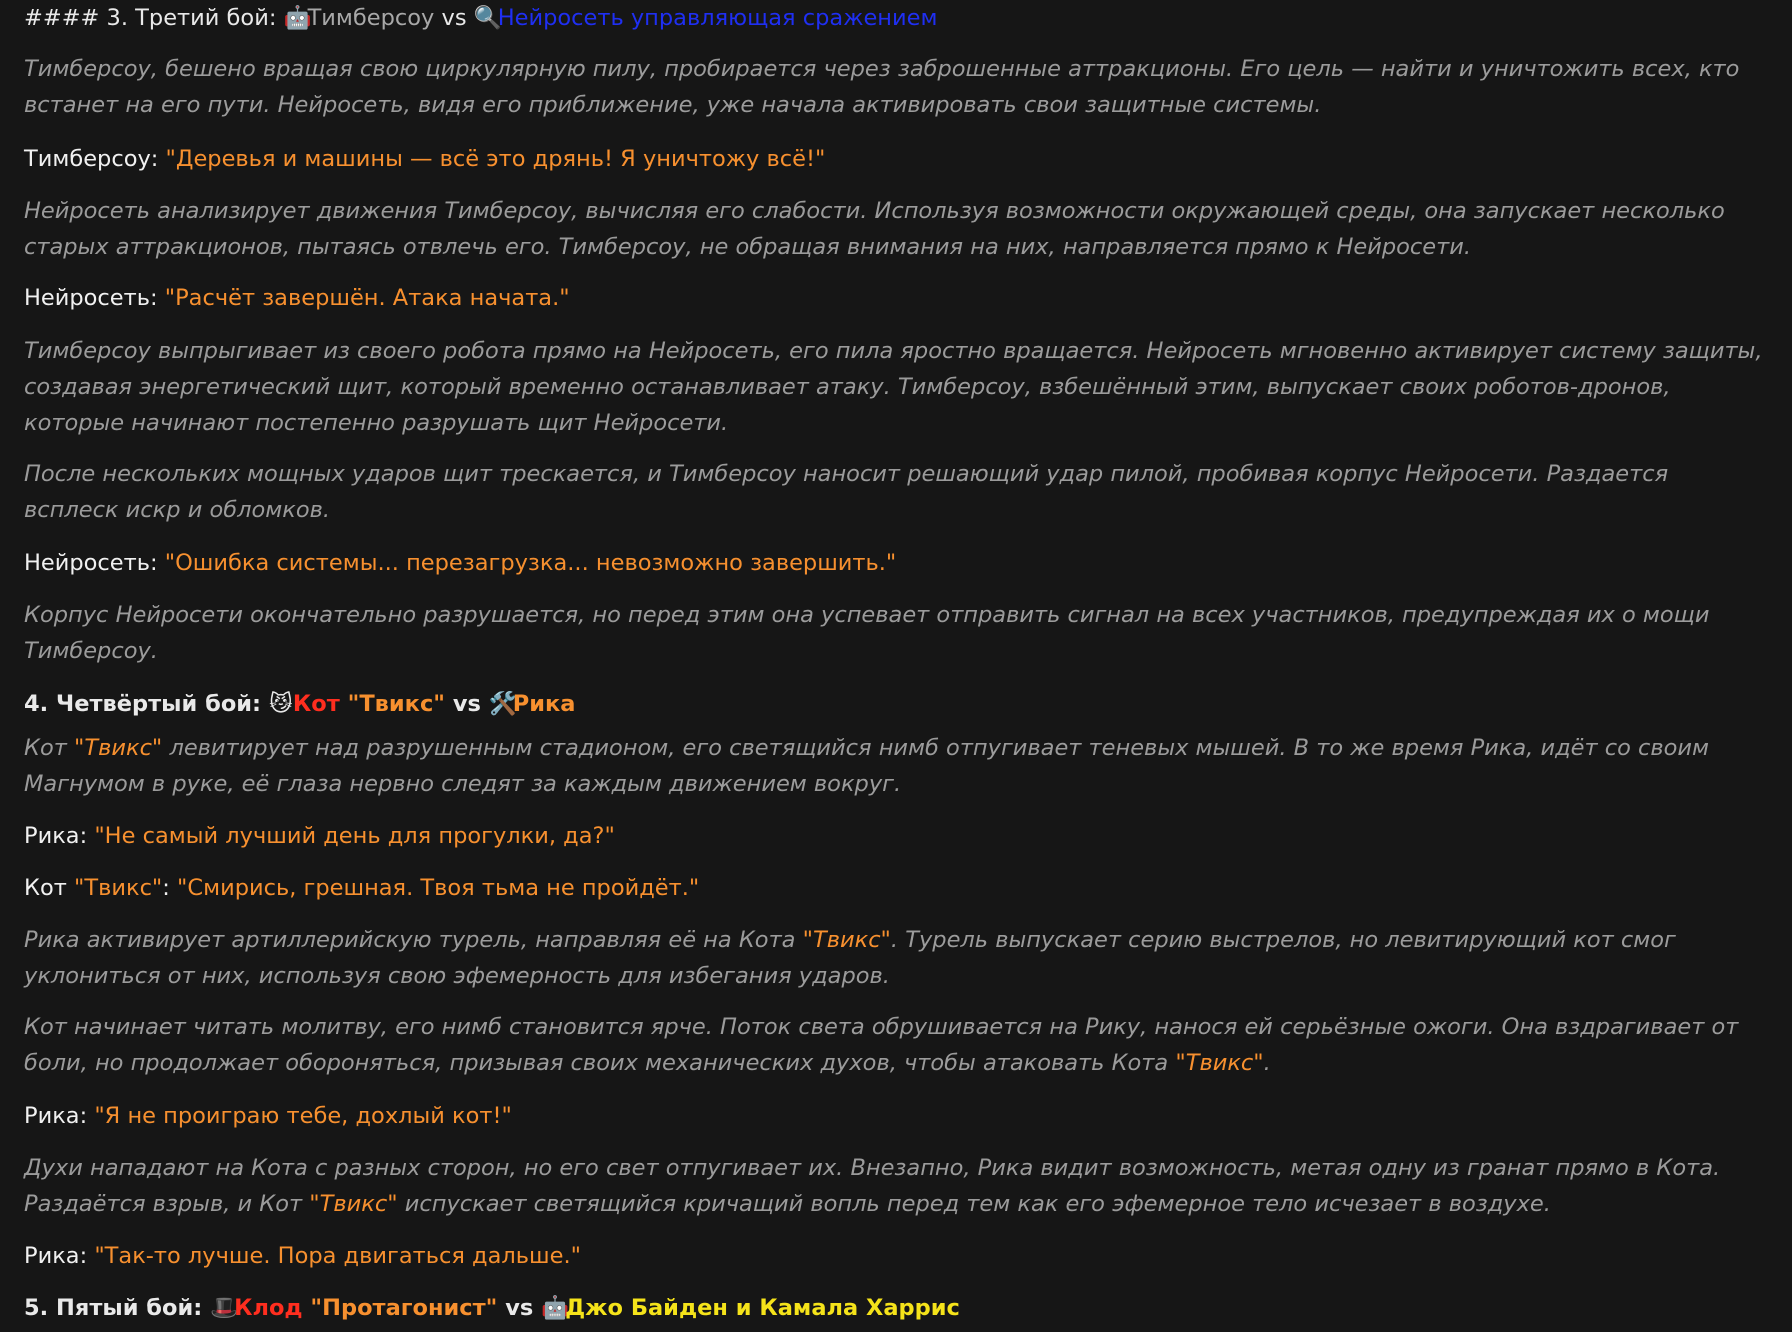 The width and height of the screenshot is (1792, 1332). Describe the element at coordinates (1267, 1063) in the screenshot. I see `narration-text: .` at that location.